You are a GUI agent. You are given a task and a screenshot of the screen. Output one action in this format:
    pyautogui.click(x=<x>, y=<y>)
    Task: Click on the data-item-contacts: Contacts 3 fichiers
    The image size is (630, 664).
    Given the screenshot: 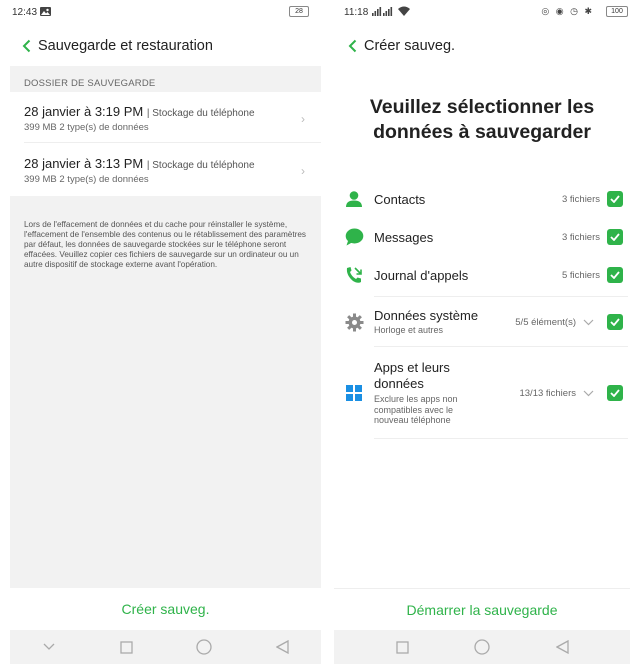 What is the action you would take?
    pyautogui.click(x=482, y=199)
    